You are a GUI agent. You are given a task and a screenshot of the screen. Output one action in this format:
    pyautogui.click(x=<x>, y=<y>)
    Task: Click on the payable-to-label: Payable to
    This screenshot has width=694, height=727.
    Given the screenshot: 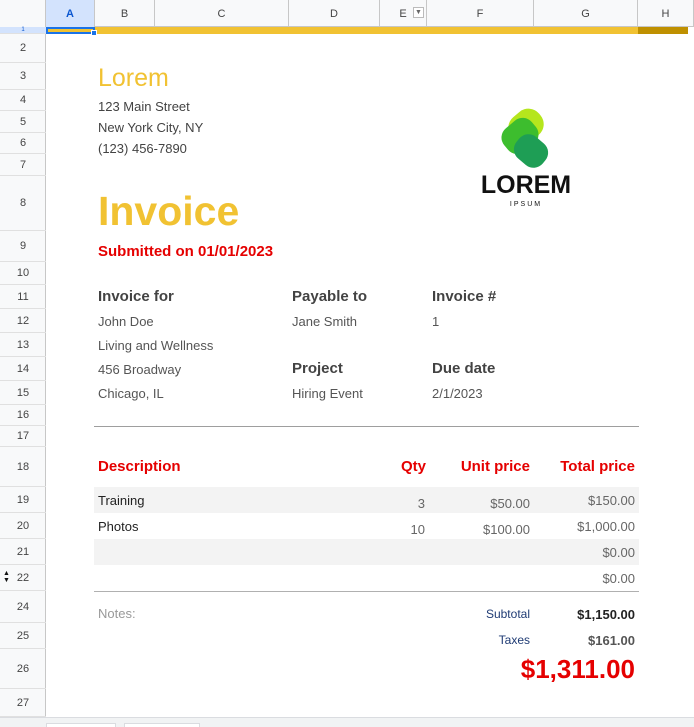 What is the action you would take?
    pyautogui.click(x=330, y=296)
    